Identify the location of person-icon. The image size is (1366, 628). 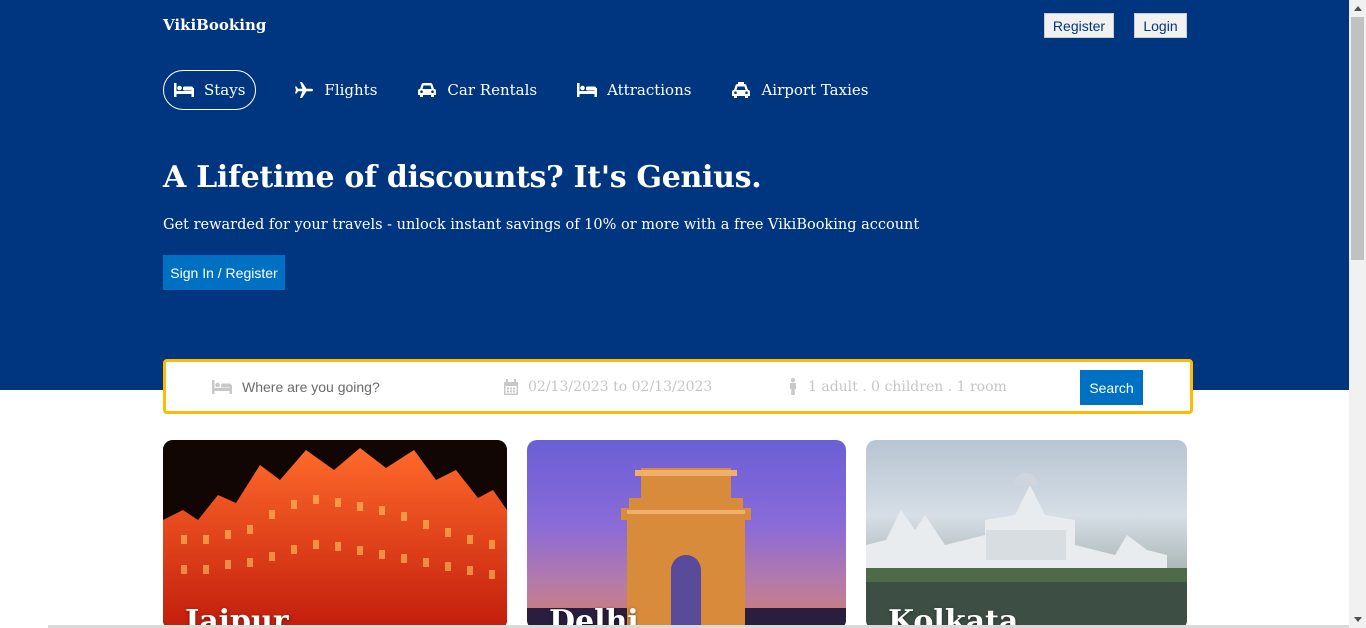
(793, 386).